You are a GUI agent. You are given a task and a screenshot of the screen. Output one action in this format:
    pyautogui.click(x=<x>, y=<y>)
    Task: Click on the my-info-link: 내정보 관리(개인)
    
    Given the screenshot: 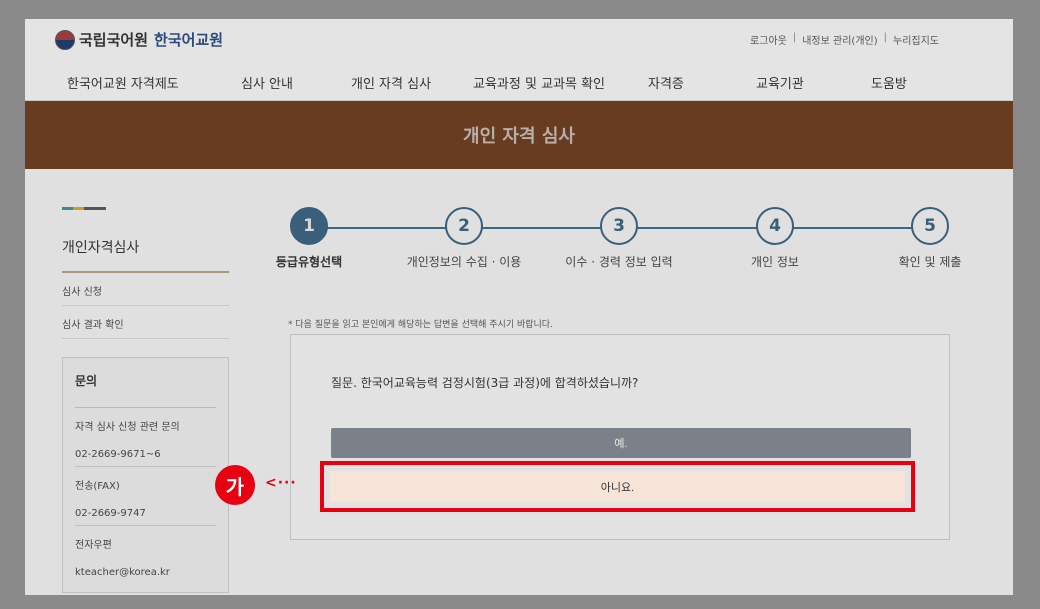 What is the action you would take?
    pyautogui.click(x=839, y=39)
    